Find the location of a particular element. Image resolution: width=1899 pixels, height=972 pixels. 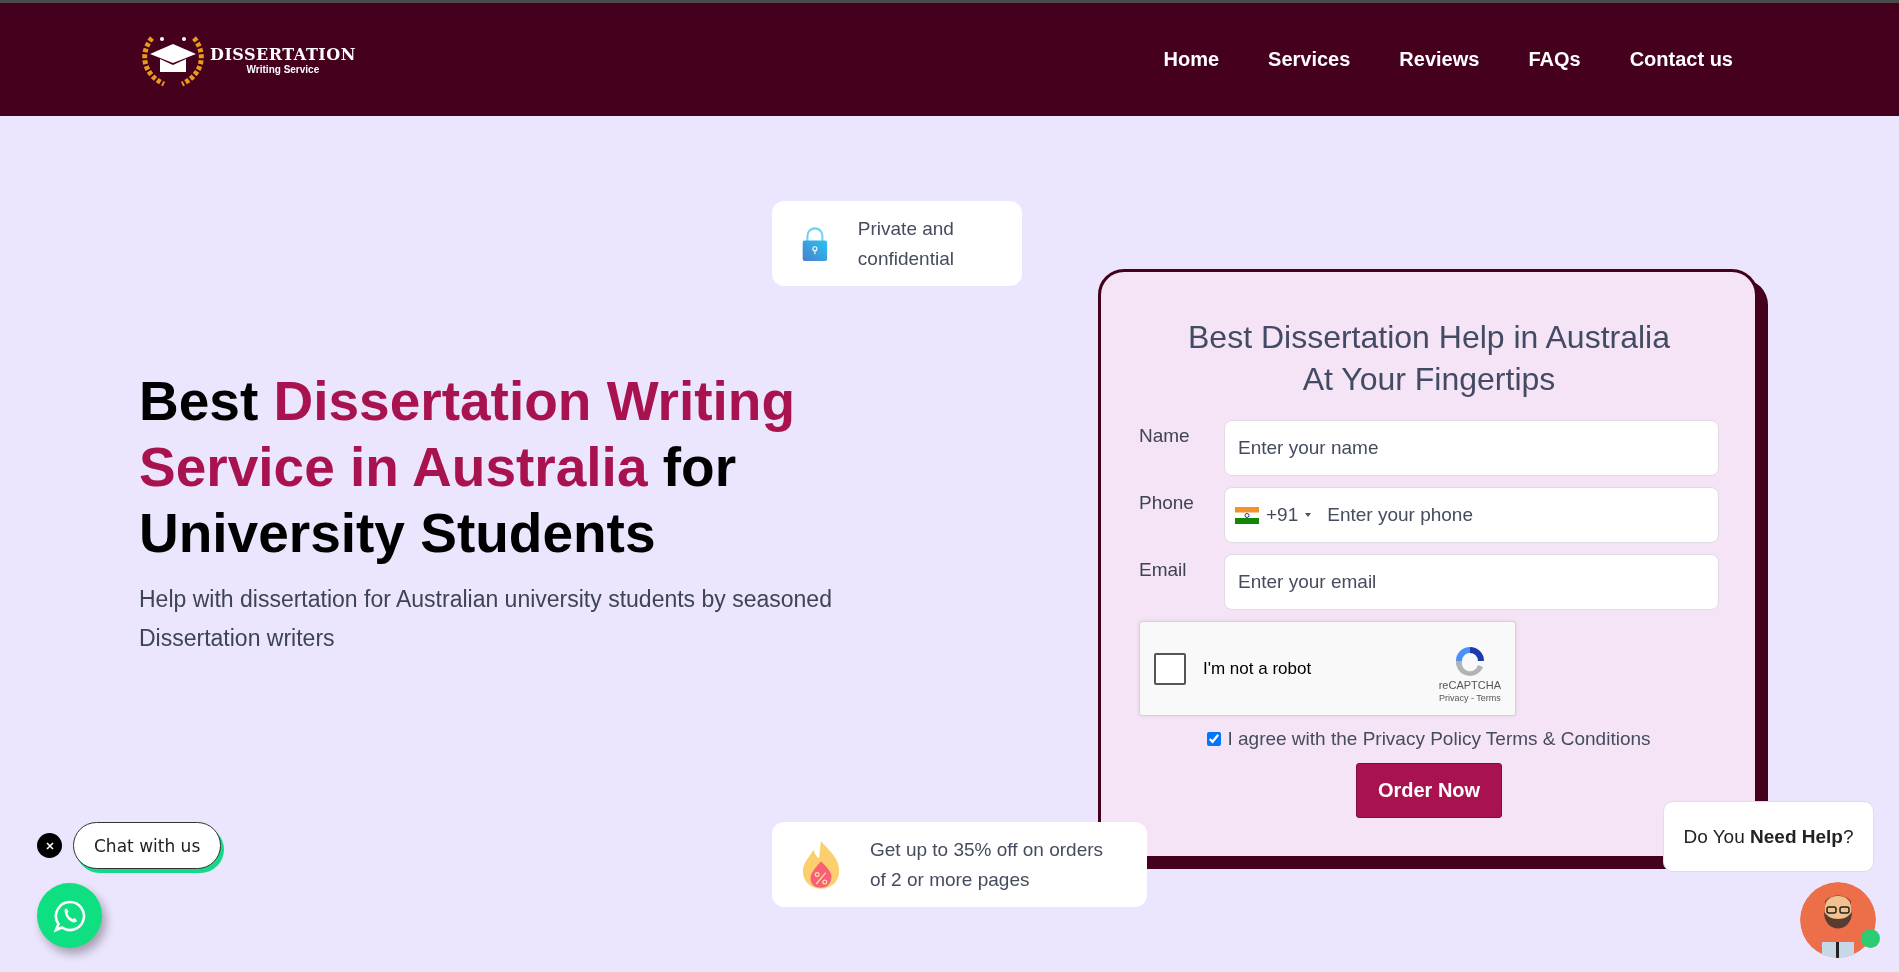

flag-icon is located at coordinates (1247, 515).